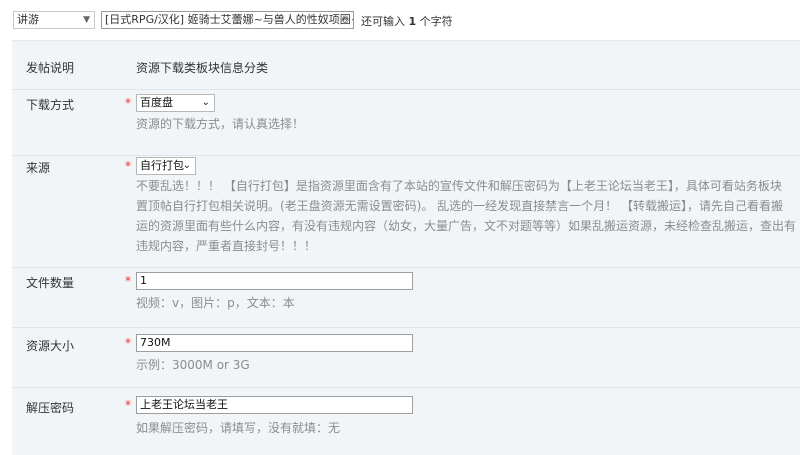 The height and width of the screenshot is (455, 800). What do you see at coordinates (226, 246) in the screenshot?
I see `source-hint-line-4: 违规内容，严重者直接封号！！！` at bounding box center [226, 246].